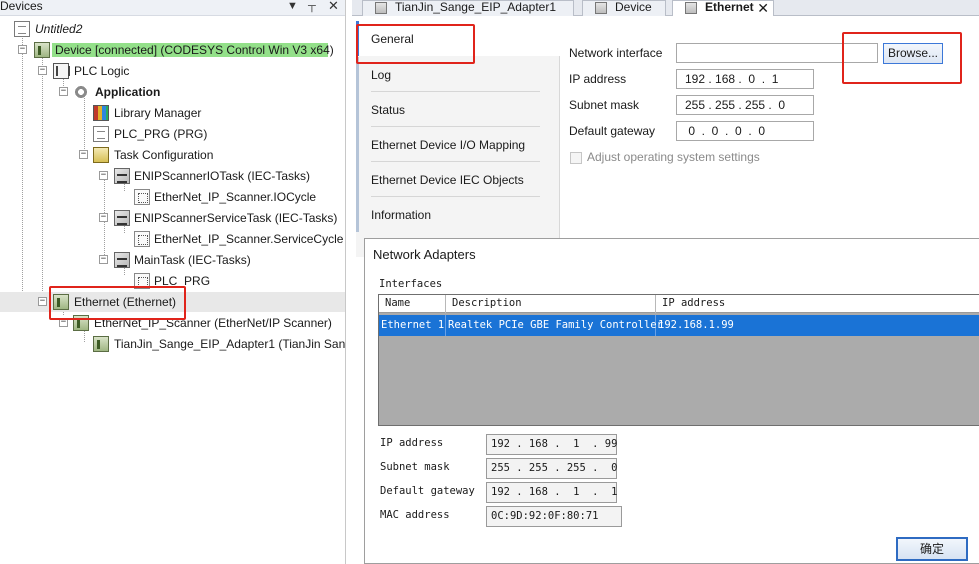 This screenshot has width=979, height=564. Describe the element at coordinates (158, 113) in the screenshot. I see `tree-item-label: Library Manager` at that location.